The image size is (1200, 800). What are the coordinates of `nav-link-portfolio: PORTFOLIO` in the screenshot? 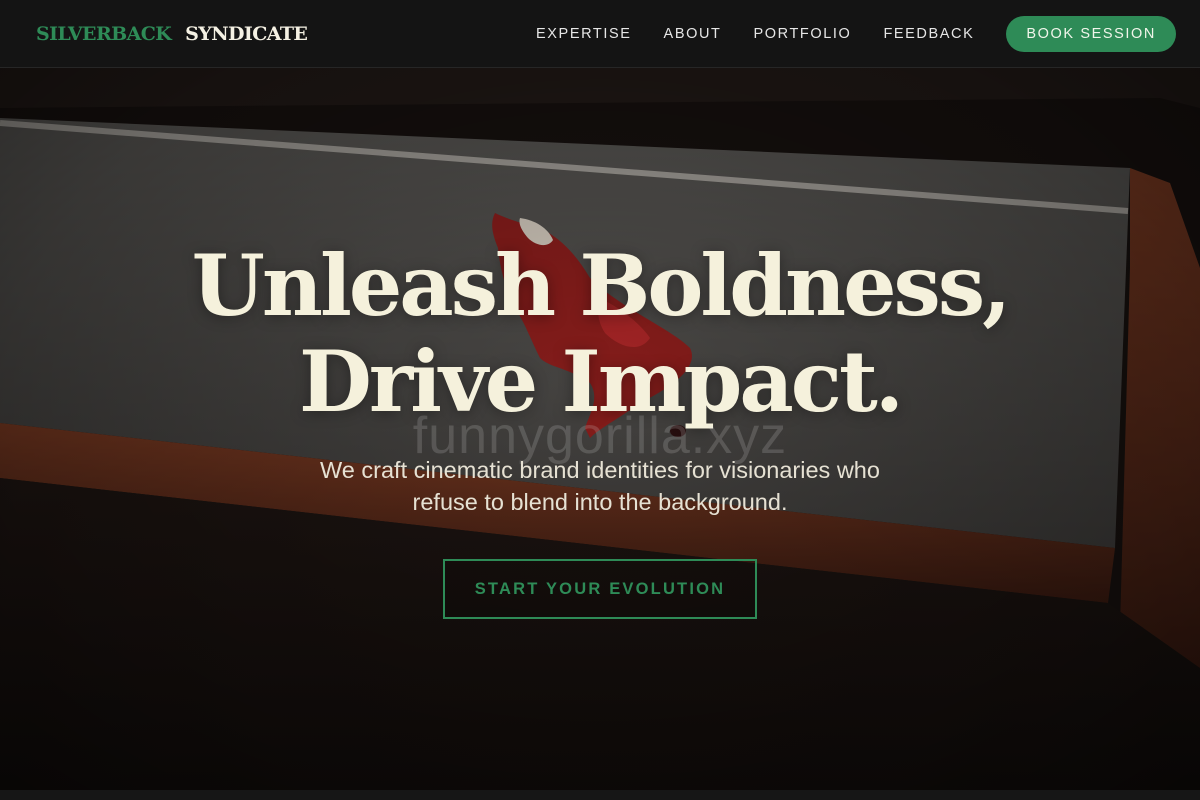 It's located at (803, 34).